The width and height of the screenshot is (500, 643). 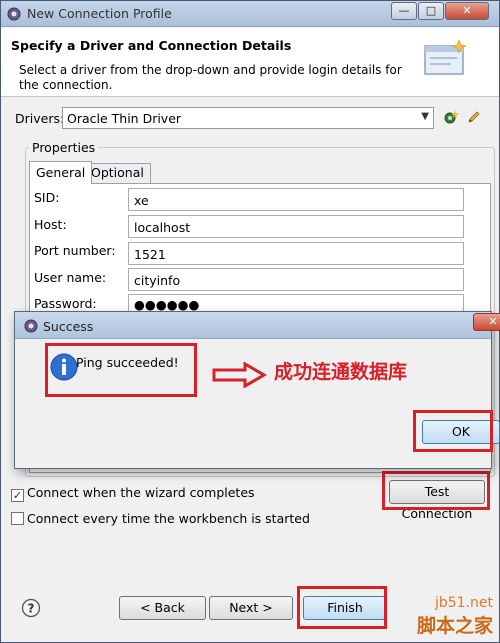 What do you see at coordinates (239, 375) in the screenshot?
I see `arrow-right-icon` at bounding box center [239, 375].